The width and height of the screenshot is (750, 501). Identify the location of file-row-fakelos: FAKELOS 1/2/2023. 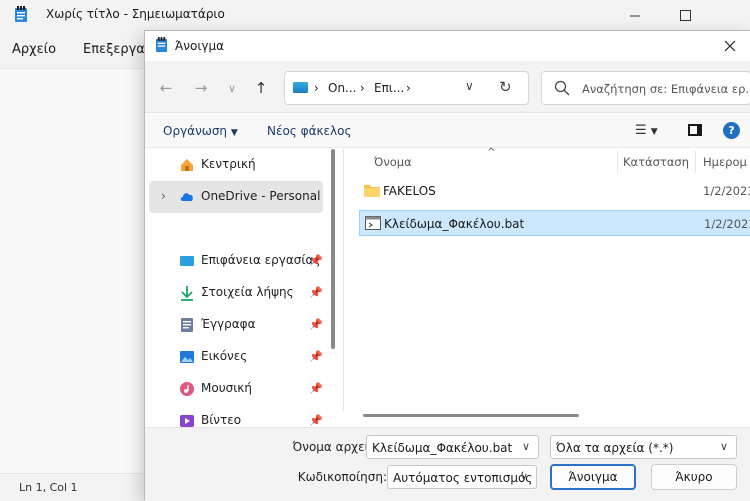
(554, 191).